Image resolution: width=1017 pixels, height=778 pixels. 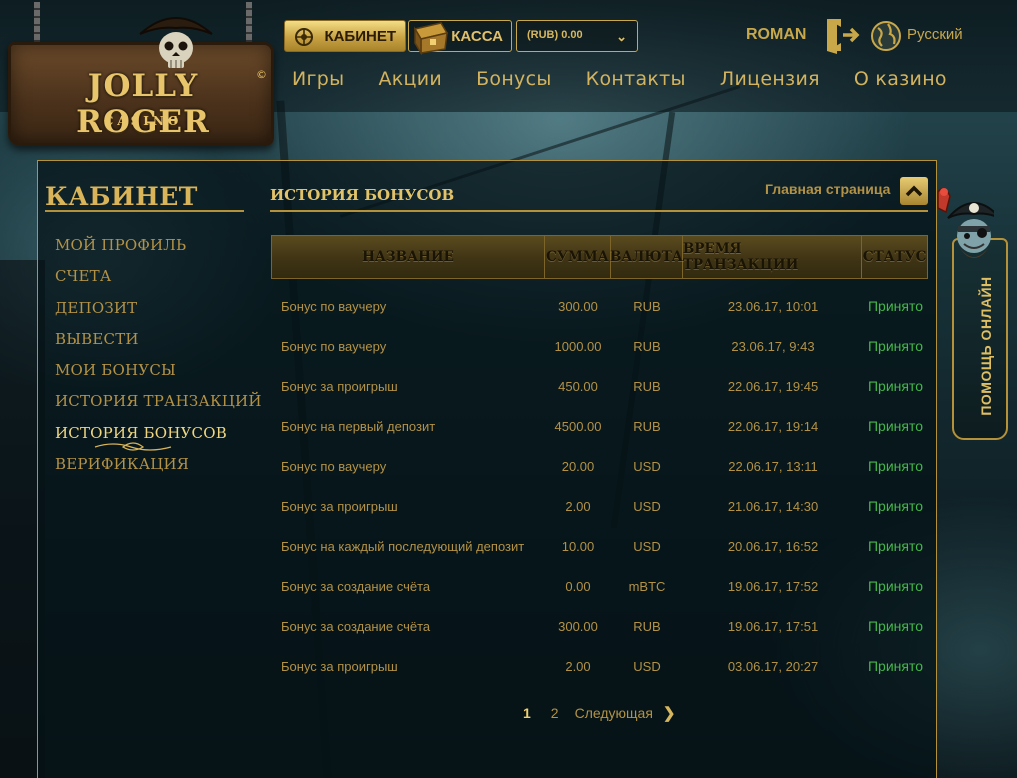 I want to click on compass-icon, so click(x=304, y=37).